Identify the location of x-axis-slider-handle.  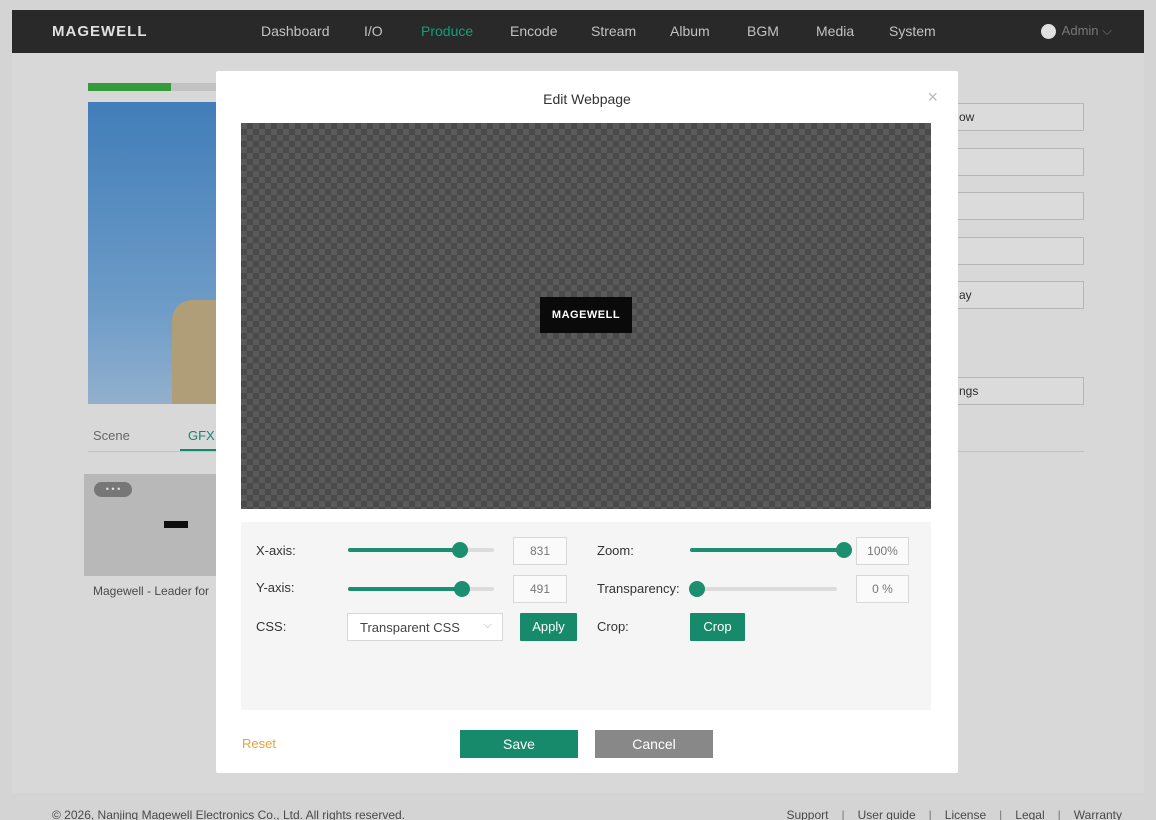
(460, 550).